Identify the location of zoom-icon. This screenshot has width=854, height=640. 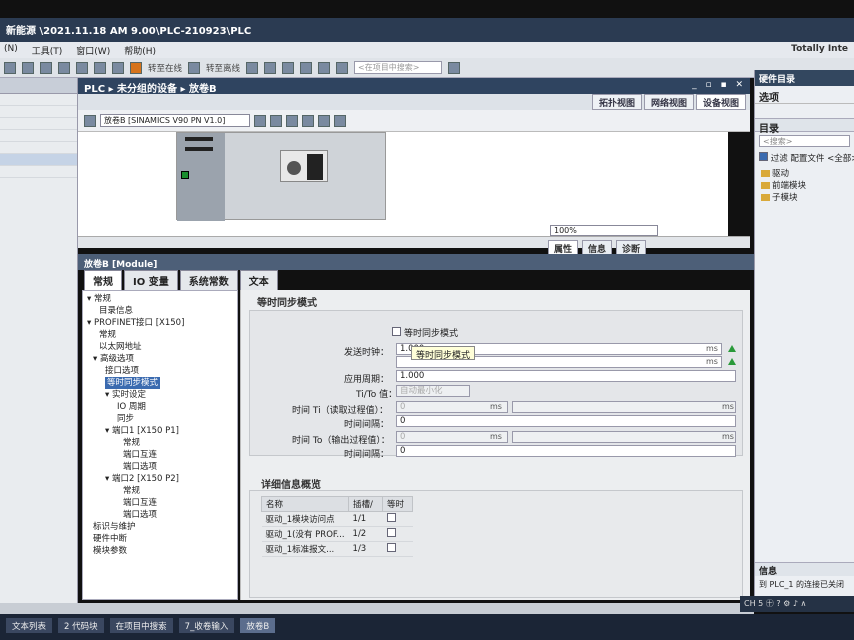
(340, 120).